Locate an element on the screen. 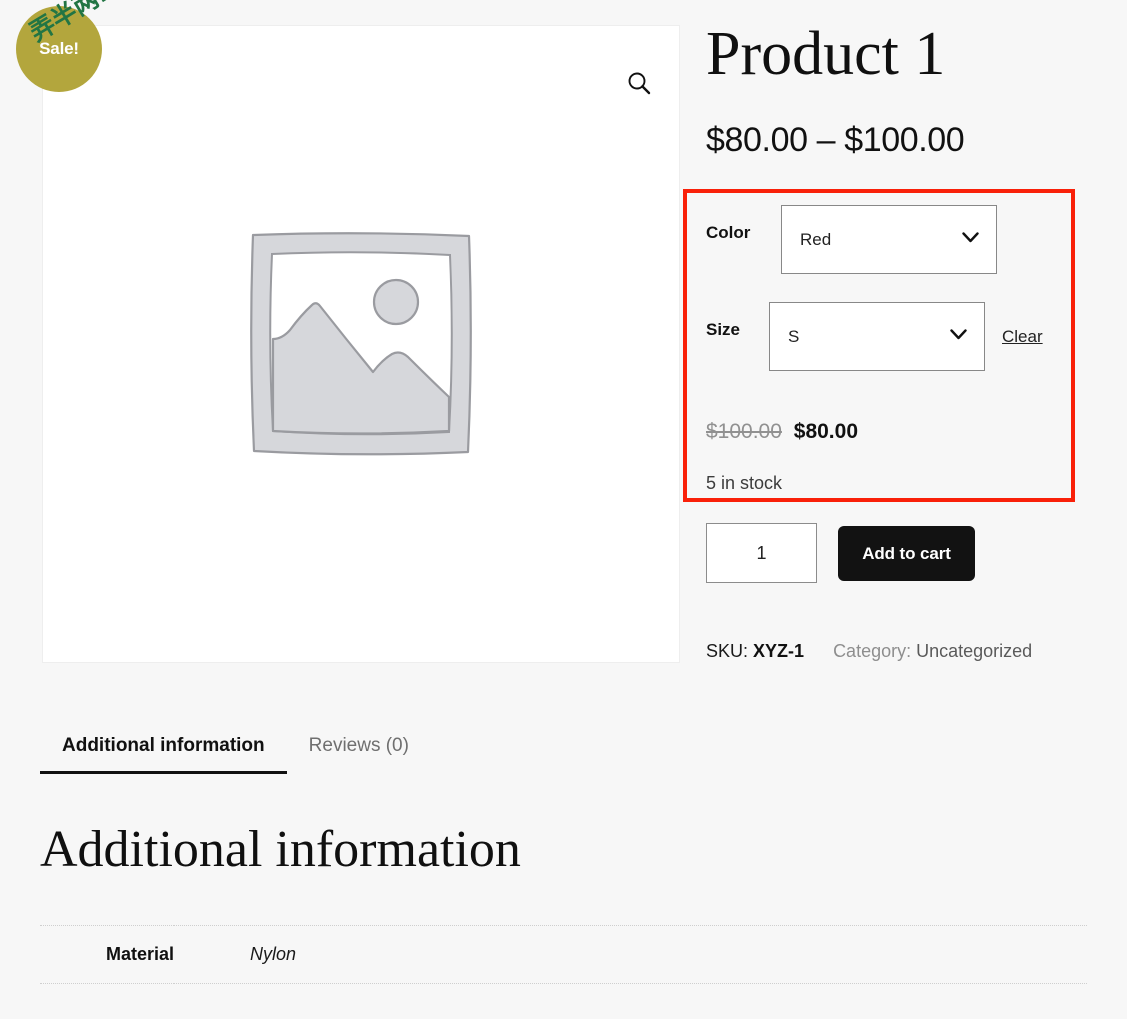 Image resolution: width=1127 pixels, height=1019 pixels. quantity-input is located at coordinates (761, 553).